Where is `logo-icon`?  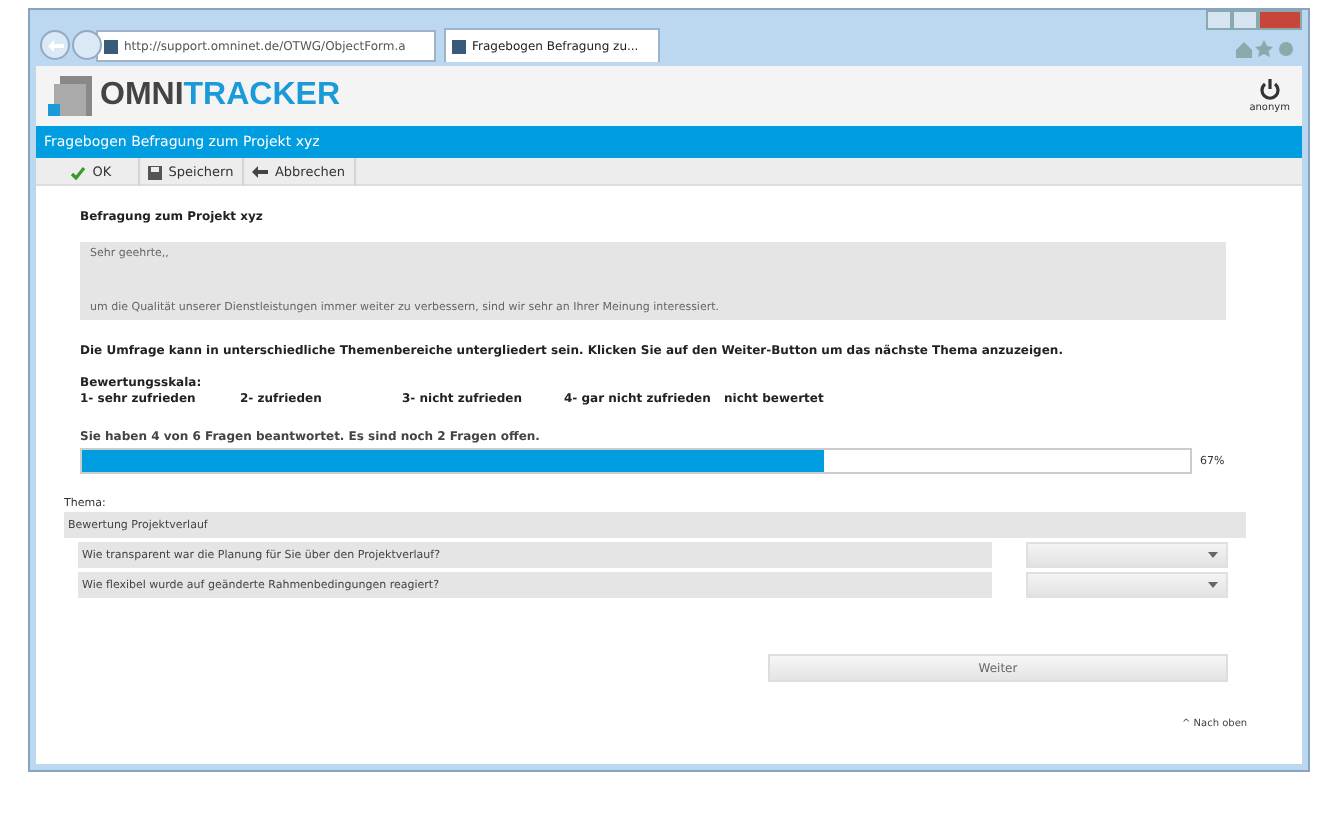
logo-icon is located at coordinates (70, 96).